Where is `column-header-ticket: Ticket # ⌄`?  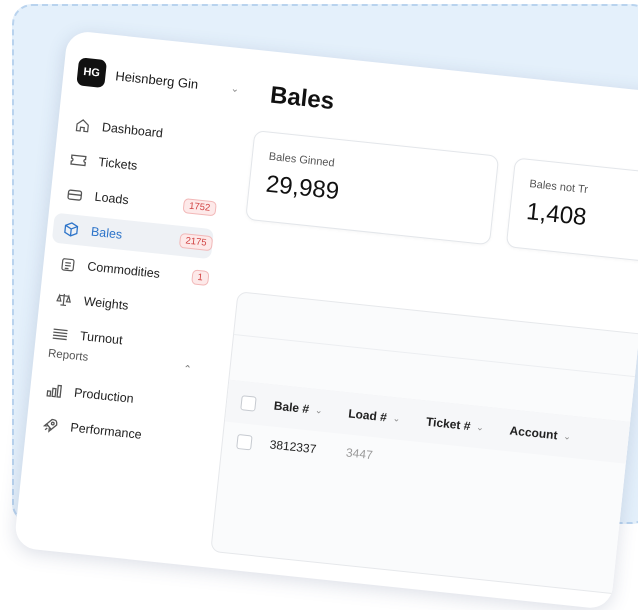 column-header-ticket: Ticket # ⌄ is located at coordinates (454, 425).